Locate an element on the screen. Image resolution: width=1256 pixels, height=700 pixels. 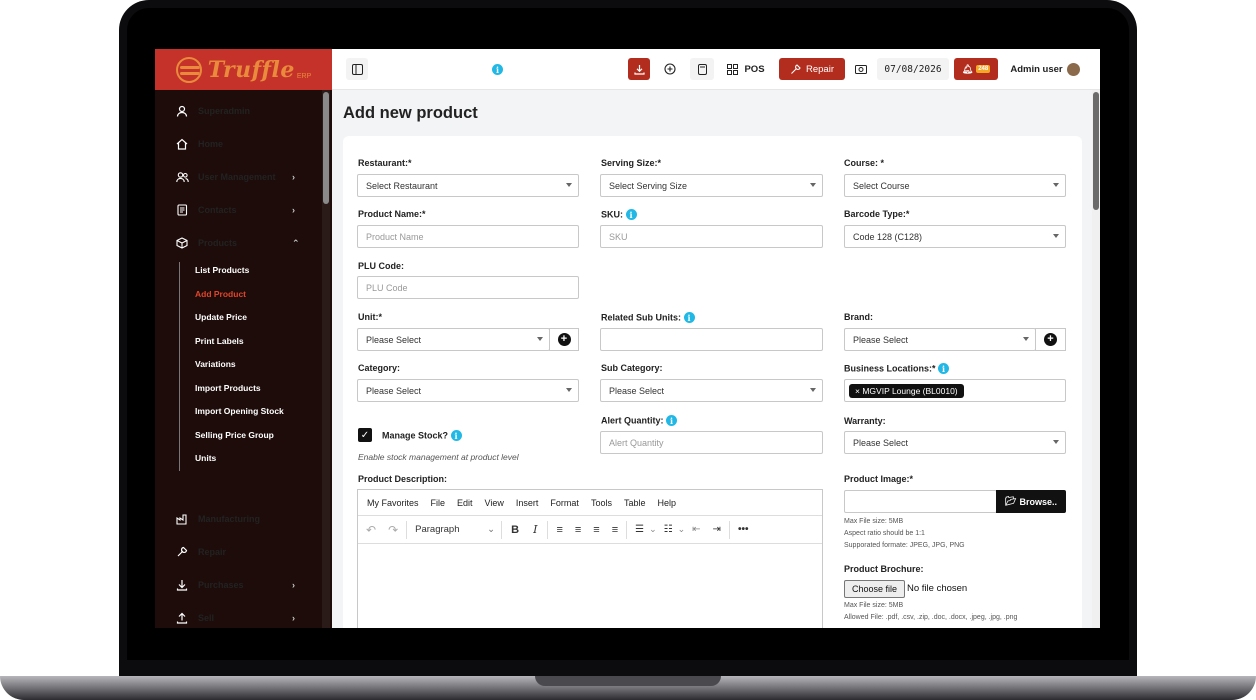
main-scroll-thumb is located at coordinates (1096, 151).